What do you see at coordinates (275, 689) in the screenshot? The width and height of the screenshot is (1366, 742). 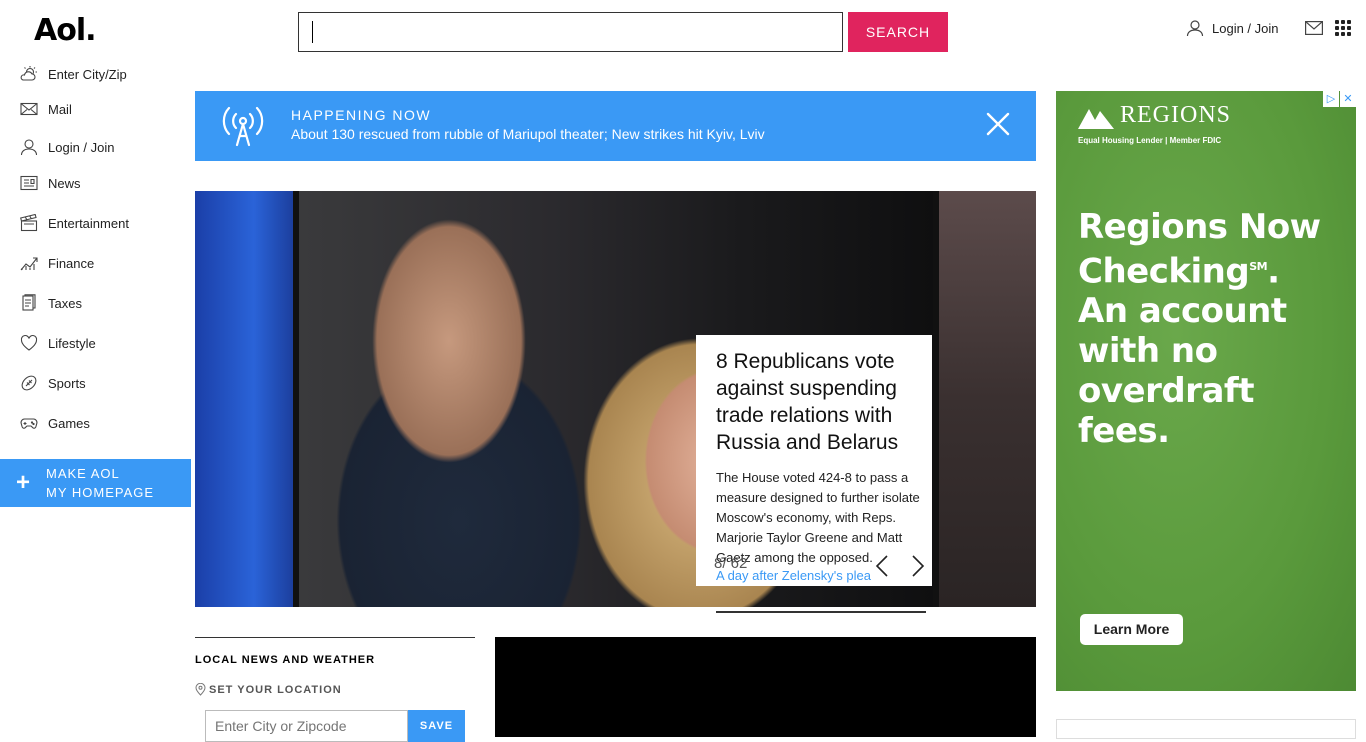 I see `set-location-label: SET YOUR LOCATION` at bounding box center [275, 689].